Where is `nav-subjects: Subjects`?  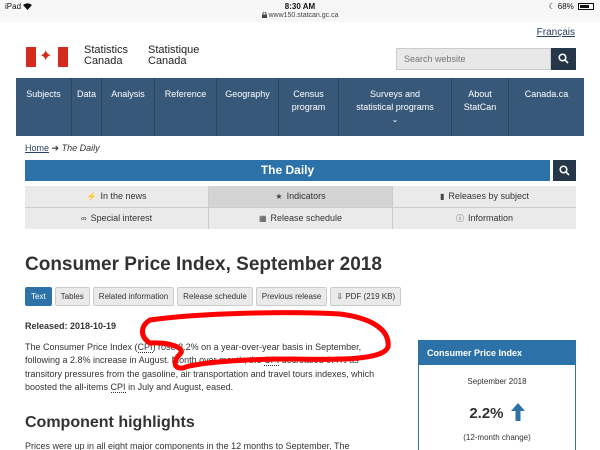
nav-subjects: Subjects is located at coordinates (44, 107).